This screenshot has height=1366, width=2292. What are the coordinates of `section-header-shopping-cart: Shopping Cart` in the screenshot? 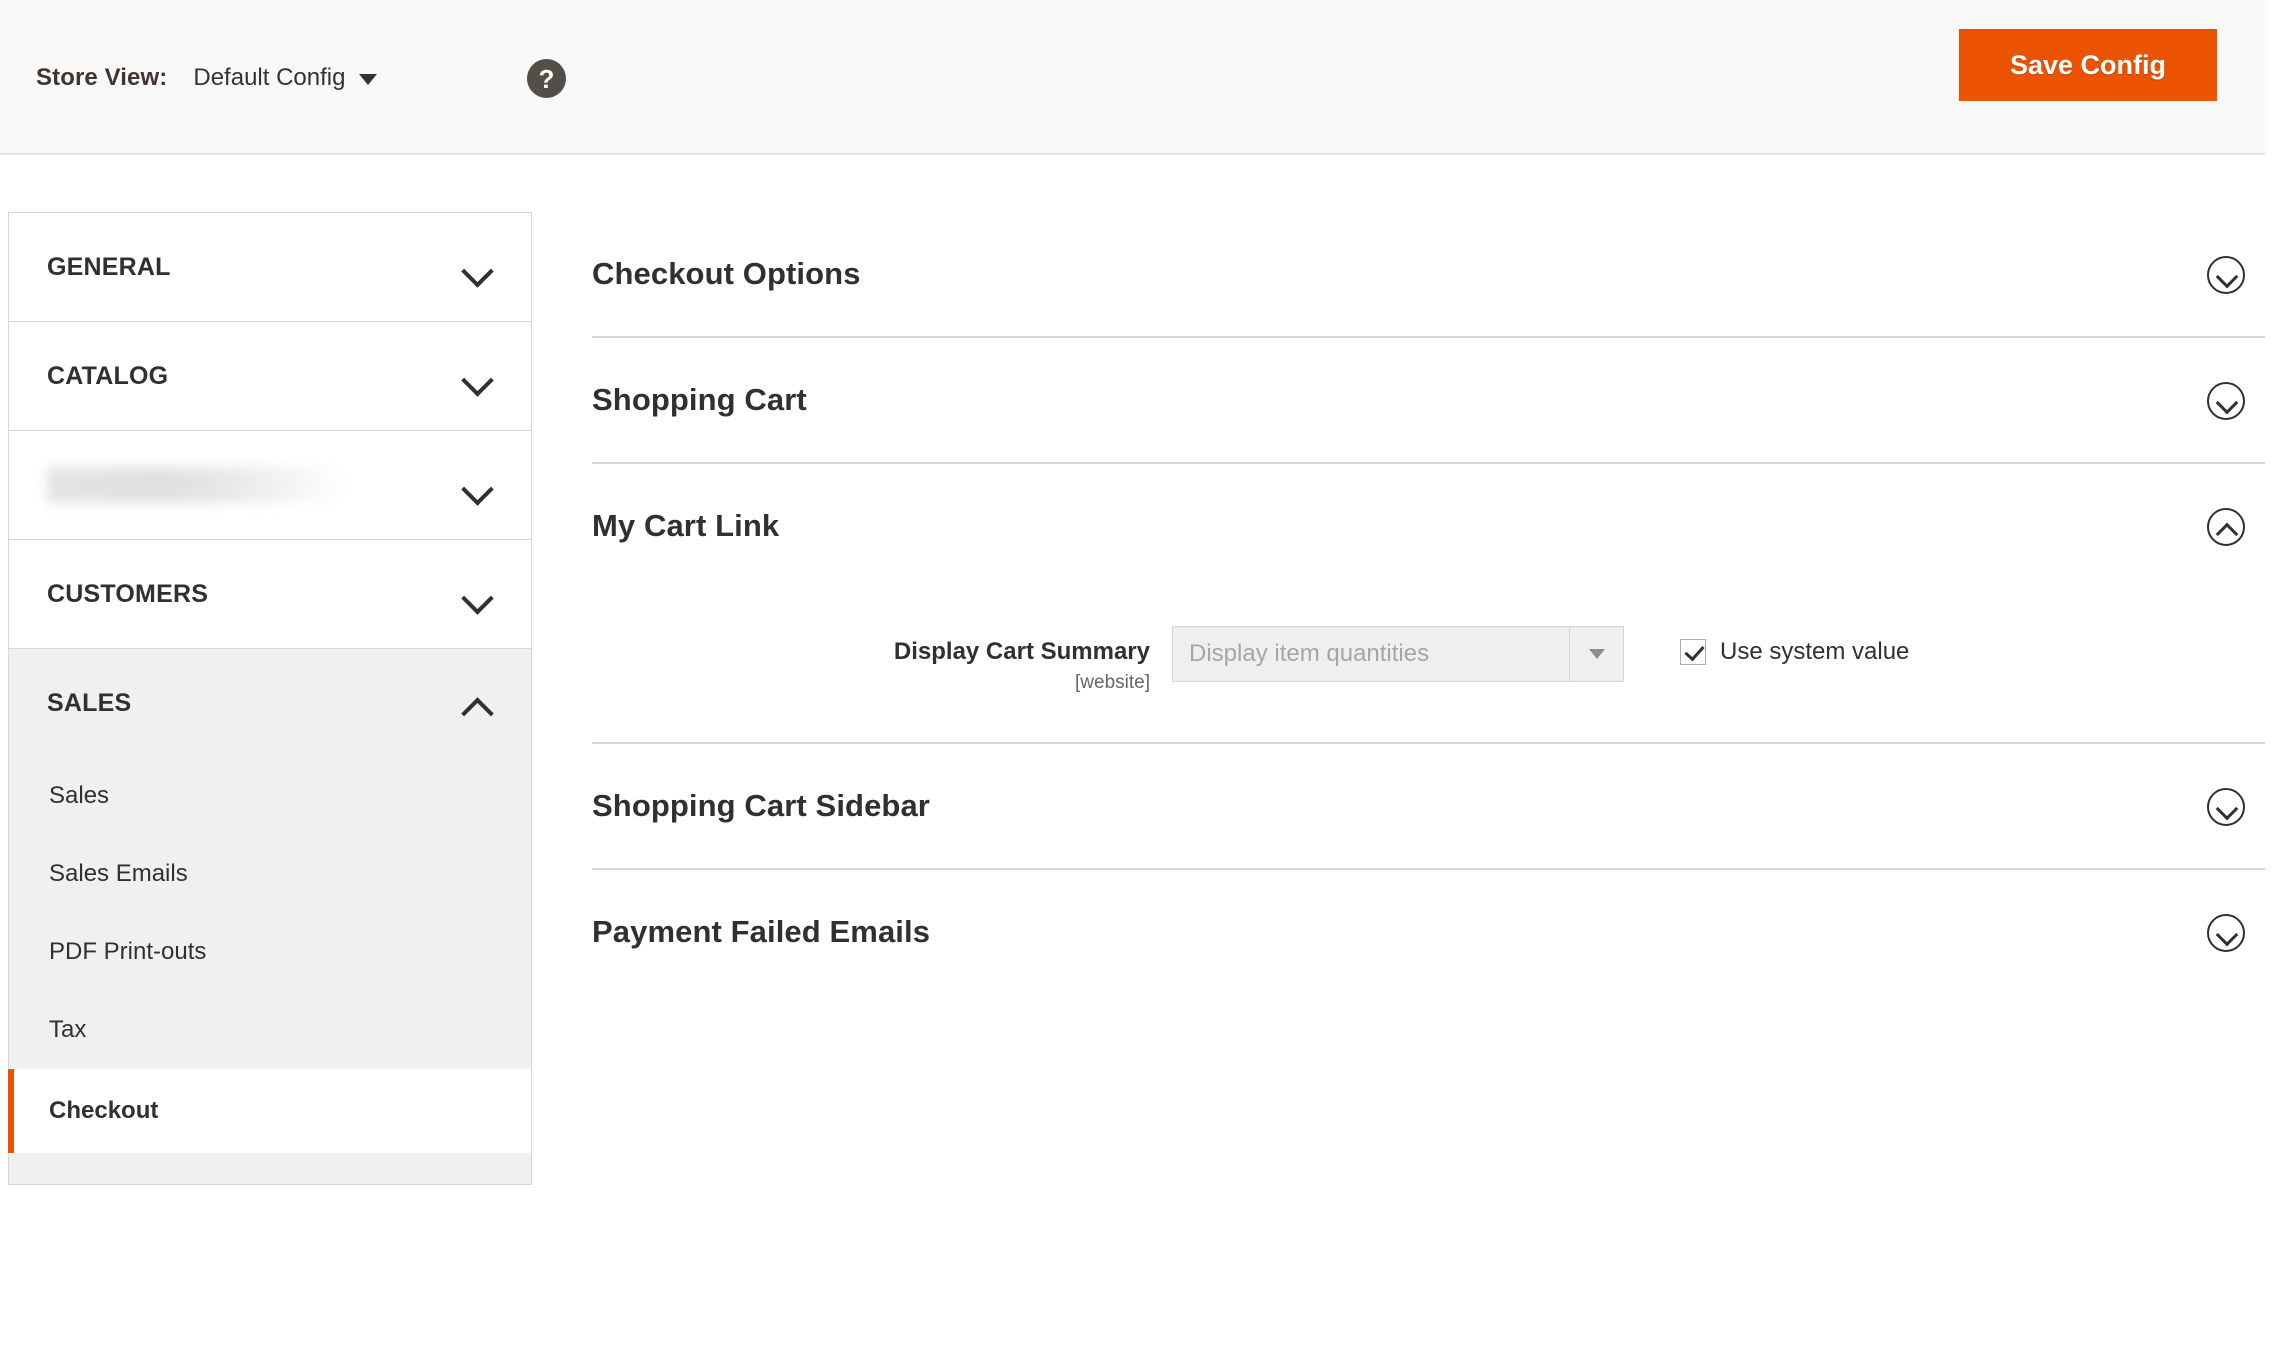 It's located at (1428, 400).